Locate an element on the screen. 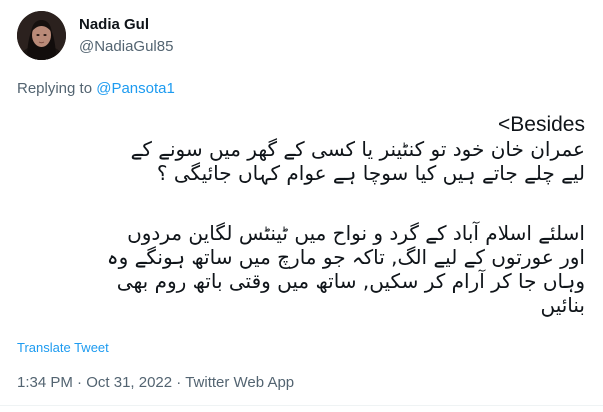  tweet-date: Oct 31, 2022 is located at coordinates (129, 382).